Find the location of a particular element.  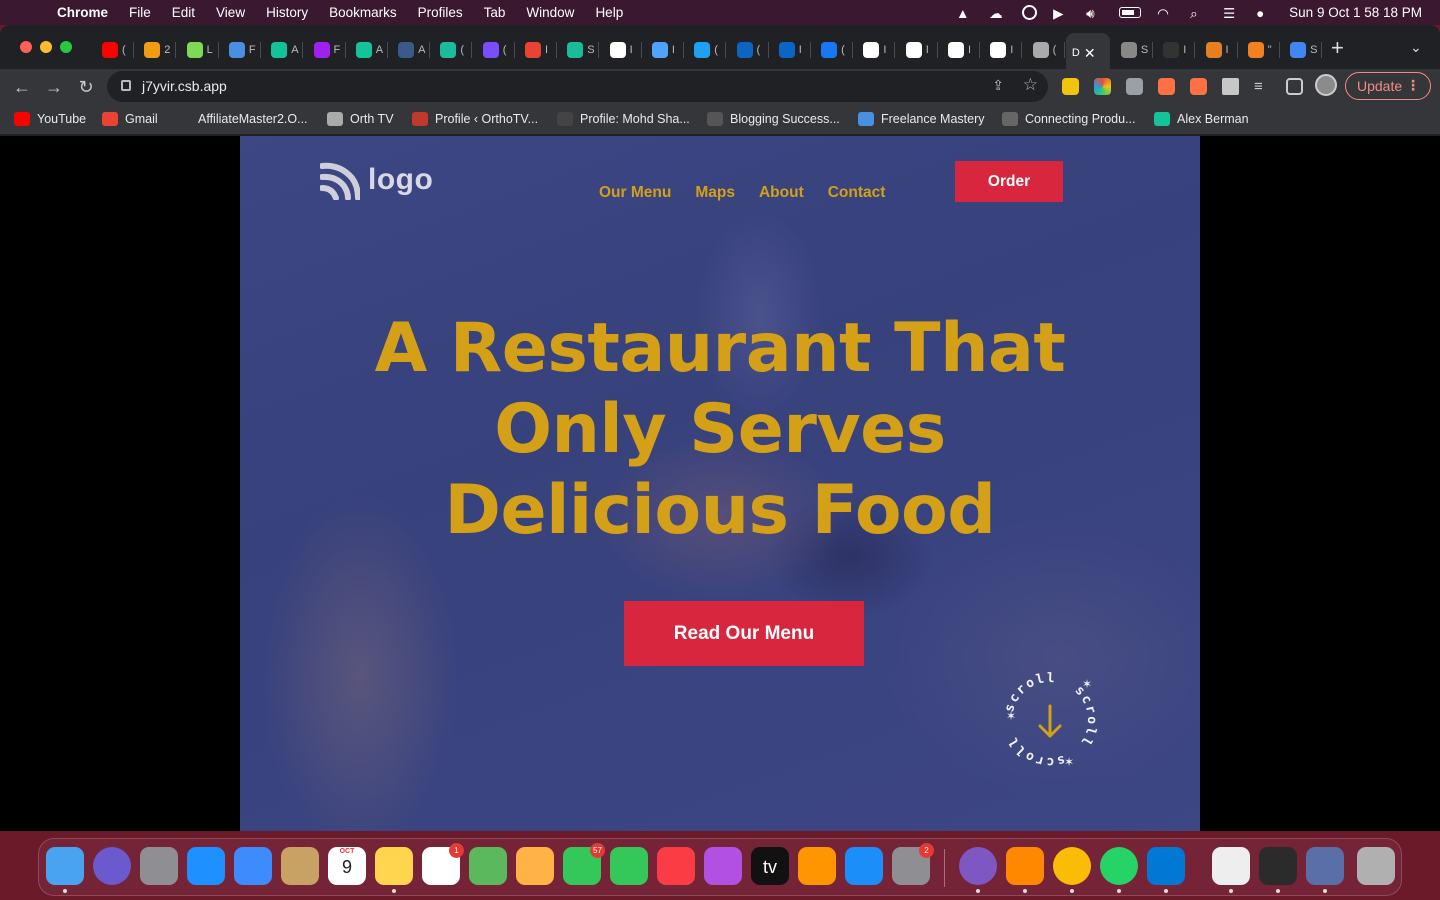

settings-icon: 2 is located at coordinates (913, 864).